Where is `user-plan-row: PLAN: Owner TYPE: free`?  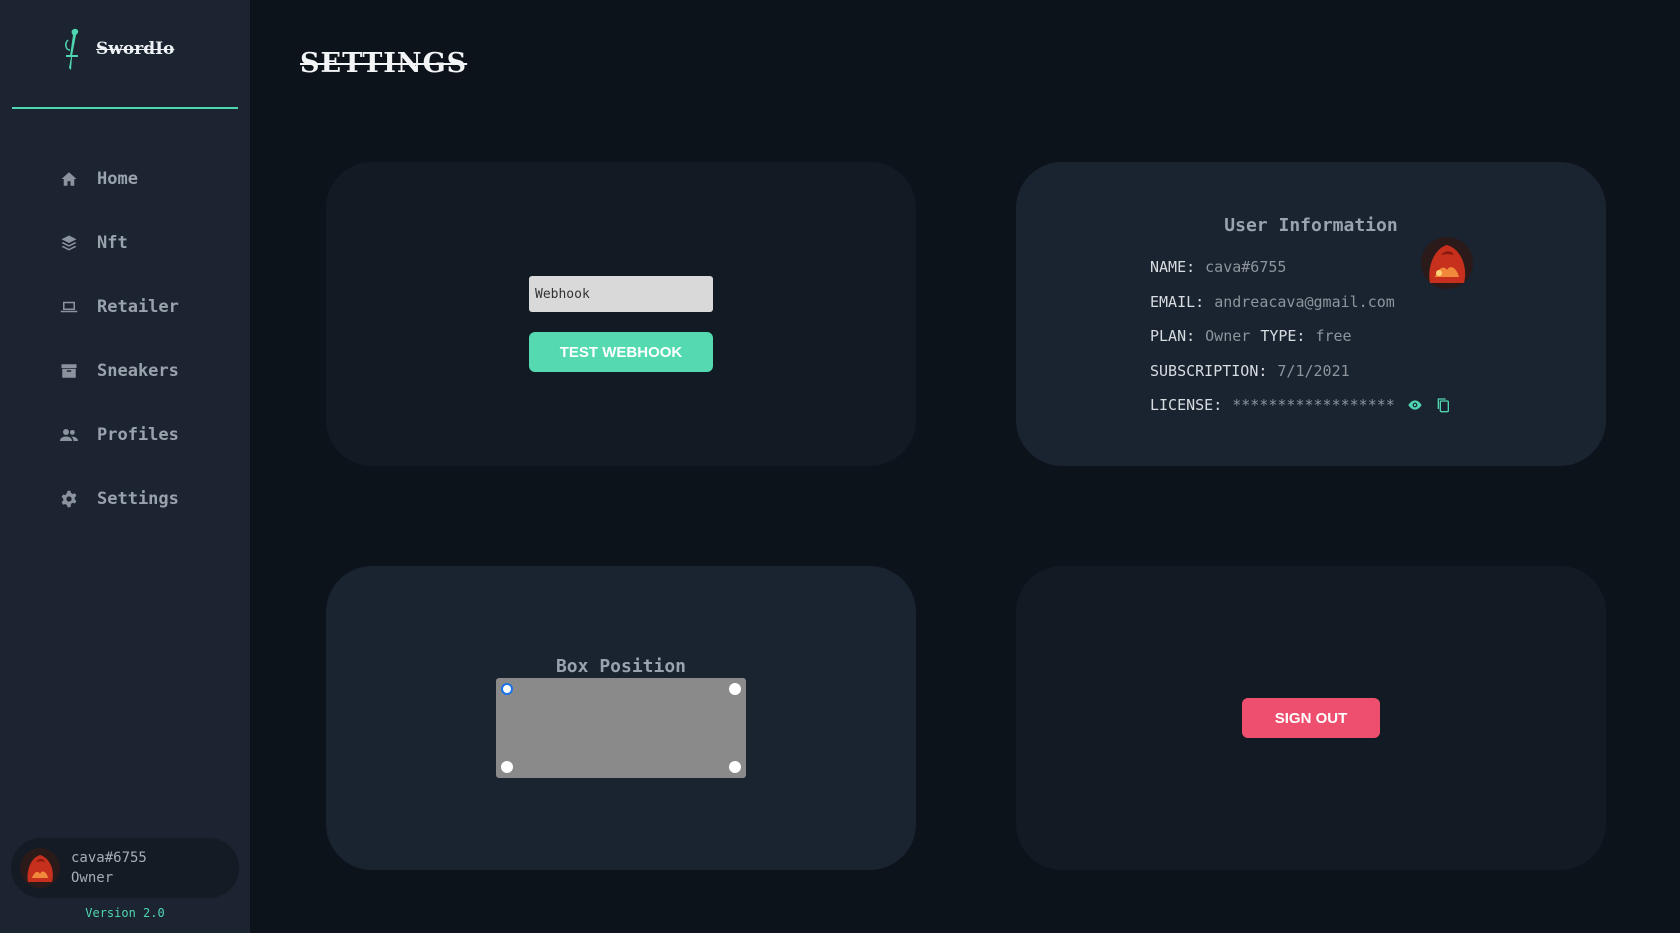
user-plan-row: PLAN: Owner TYPE: free is located at coordinates (1300, 336).